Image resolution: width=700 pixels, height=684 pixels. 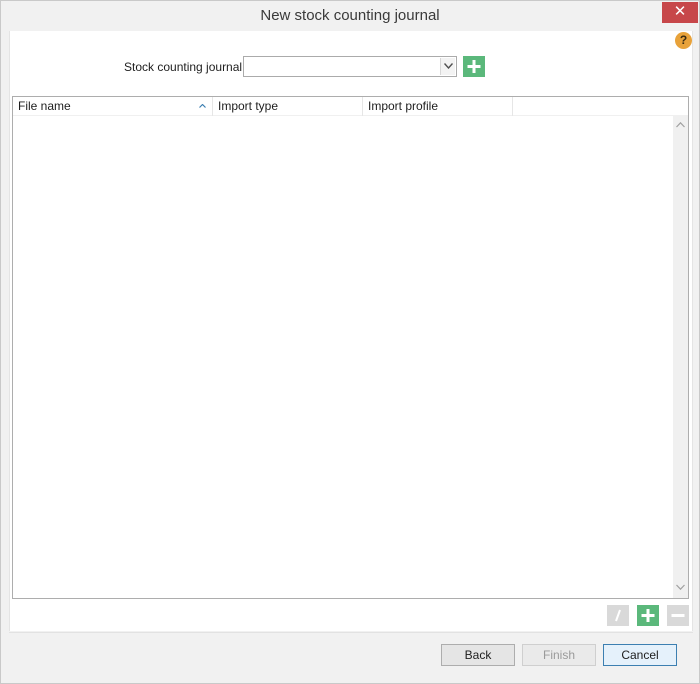 I want to click on column-label: File name, so click(x=44, y=106).